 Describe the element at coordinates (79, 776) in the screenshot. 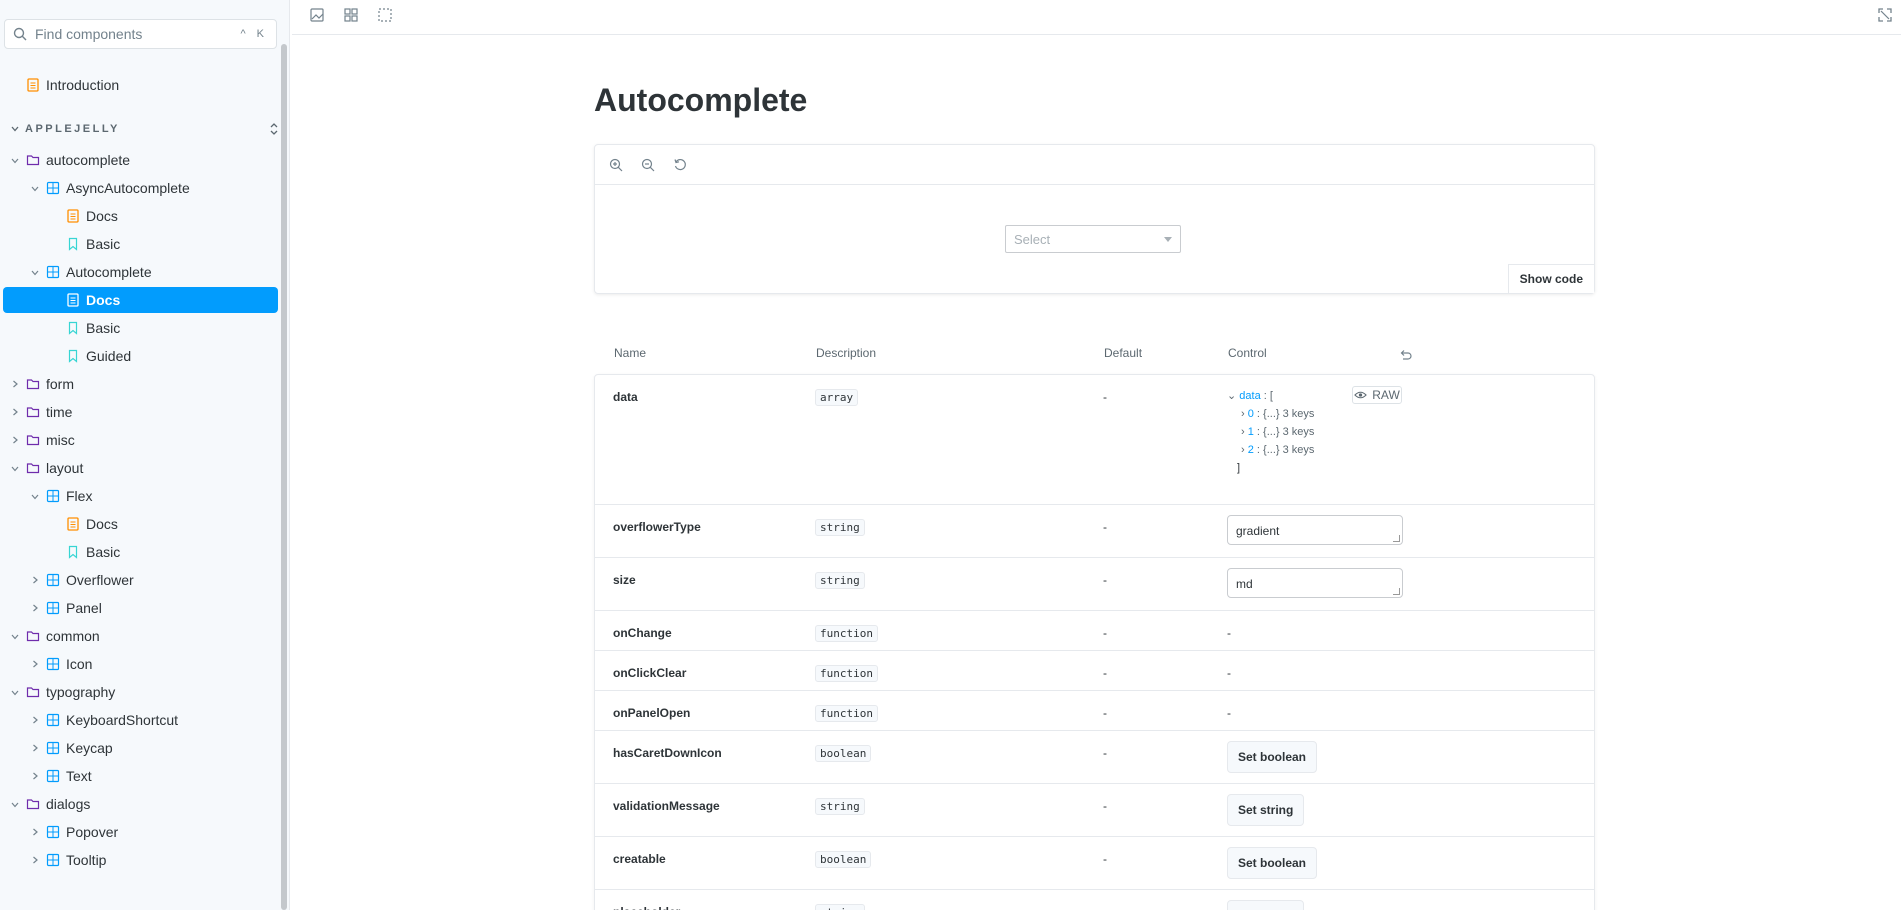

I see `sidebar-item-label: Text` at that location.